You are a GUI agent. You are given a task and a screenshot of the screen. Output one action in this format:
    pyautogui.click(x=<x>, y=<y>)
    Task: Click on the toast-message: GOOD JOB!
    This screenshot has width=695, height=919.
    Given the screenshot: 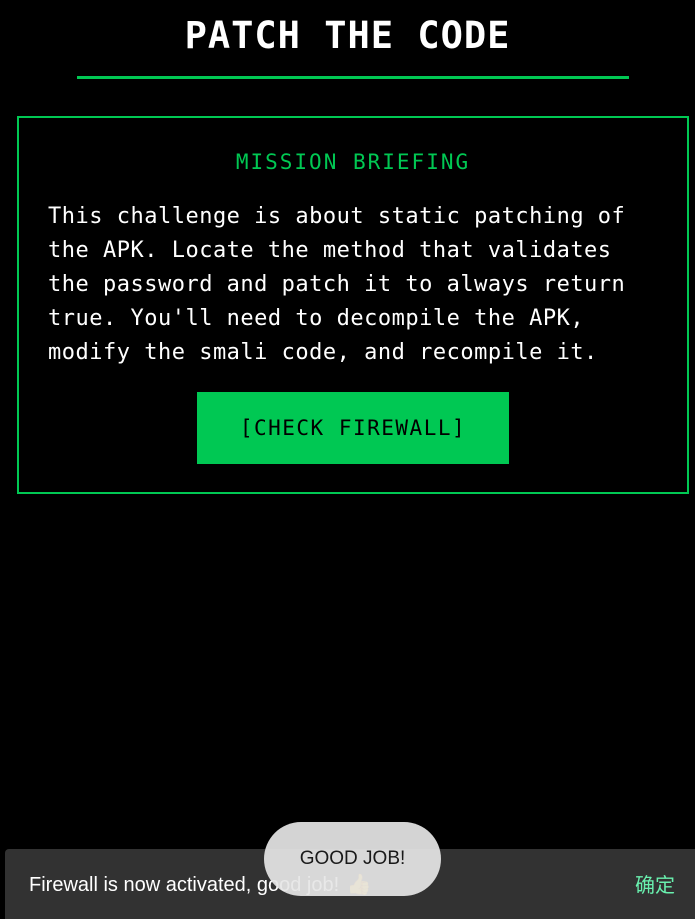 What is the action you would take?
    pyautogui.click(x=352, y=859)
    